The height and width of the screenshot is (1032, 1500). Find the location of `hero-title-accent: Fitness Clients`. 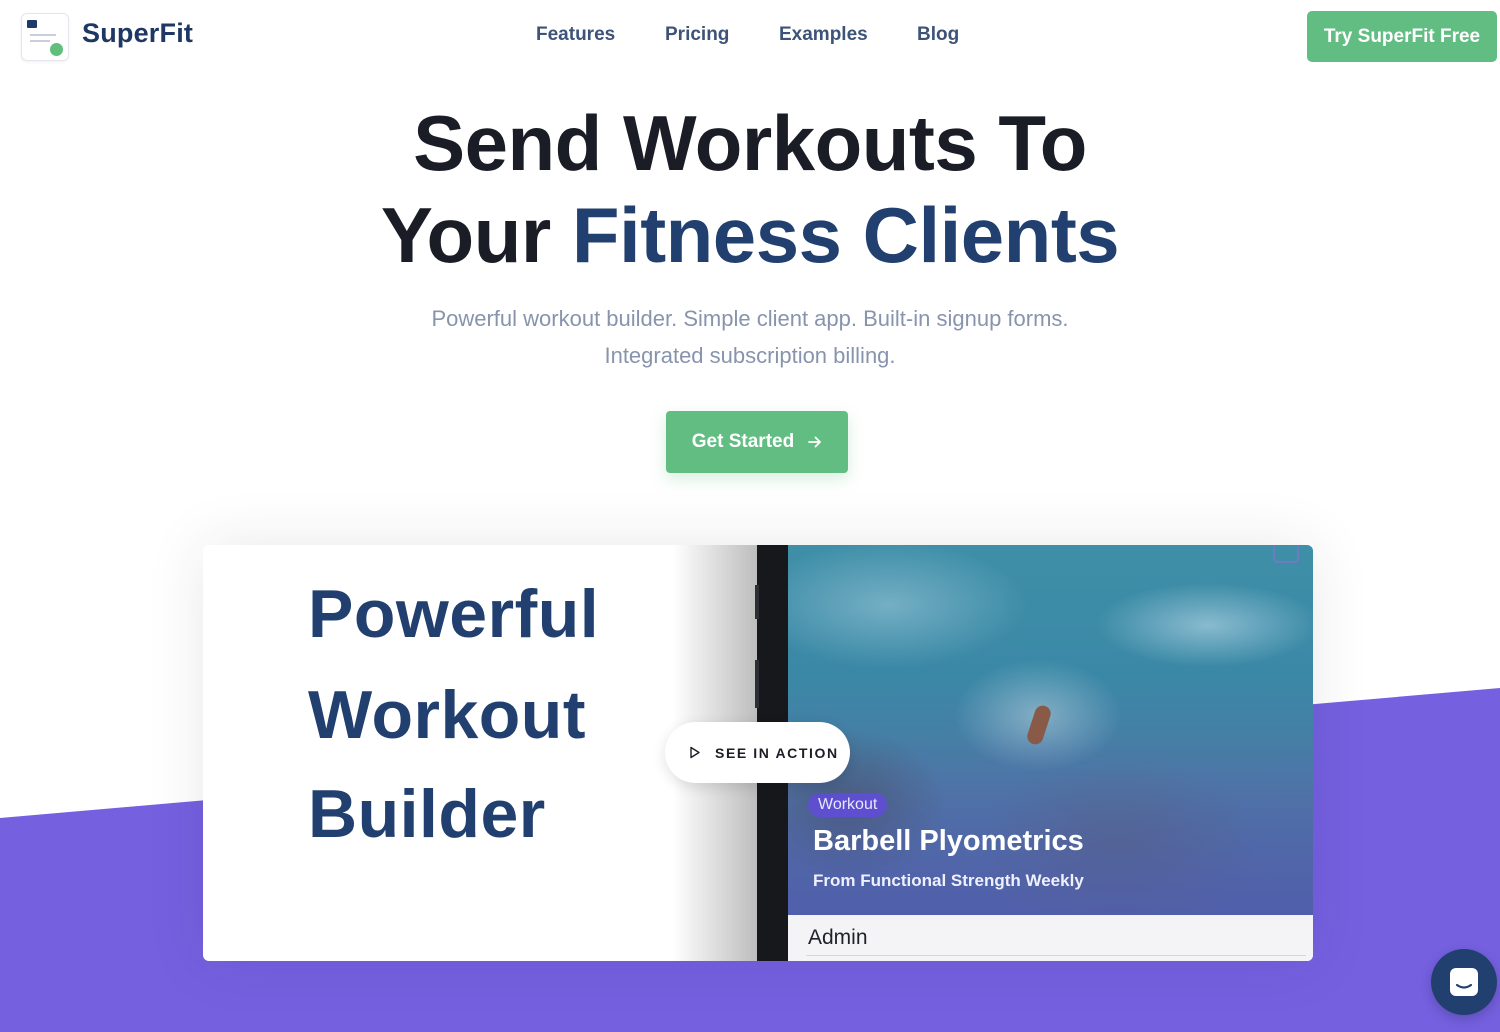

hero-title-accent: Fitness Clients is located at coordinates (845, 235).